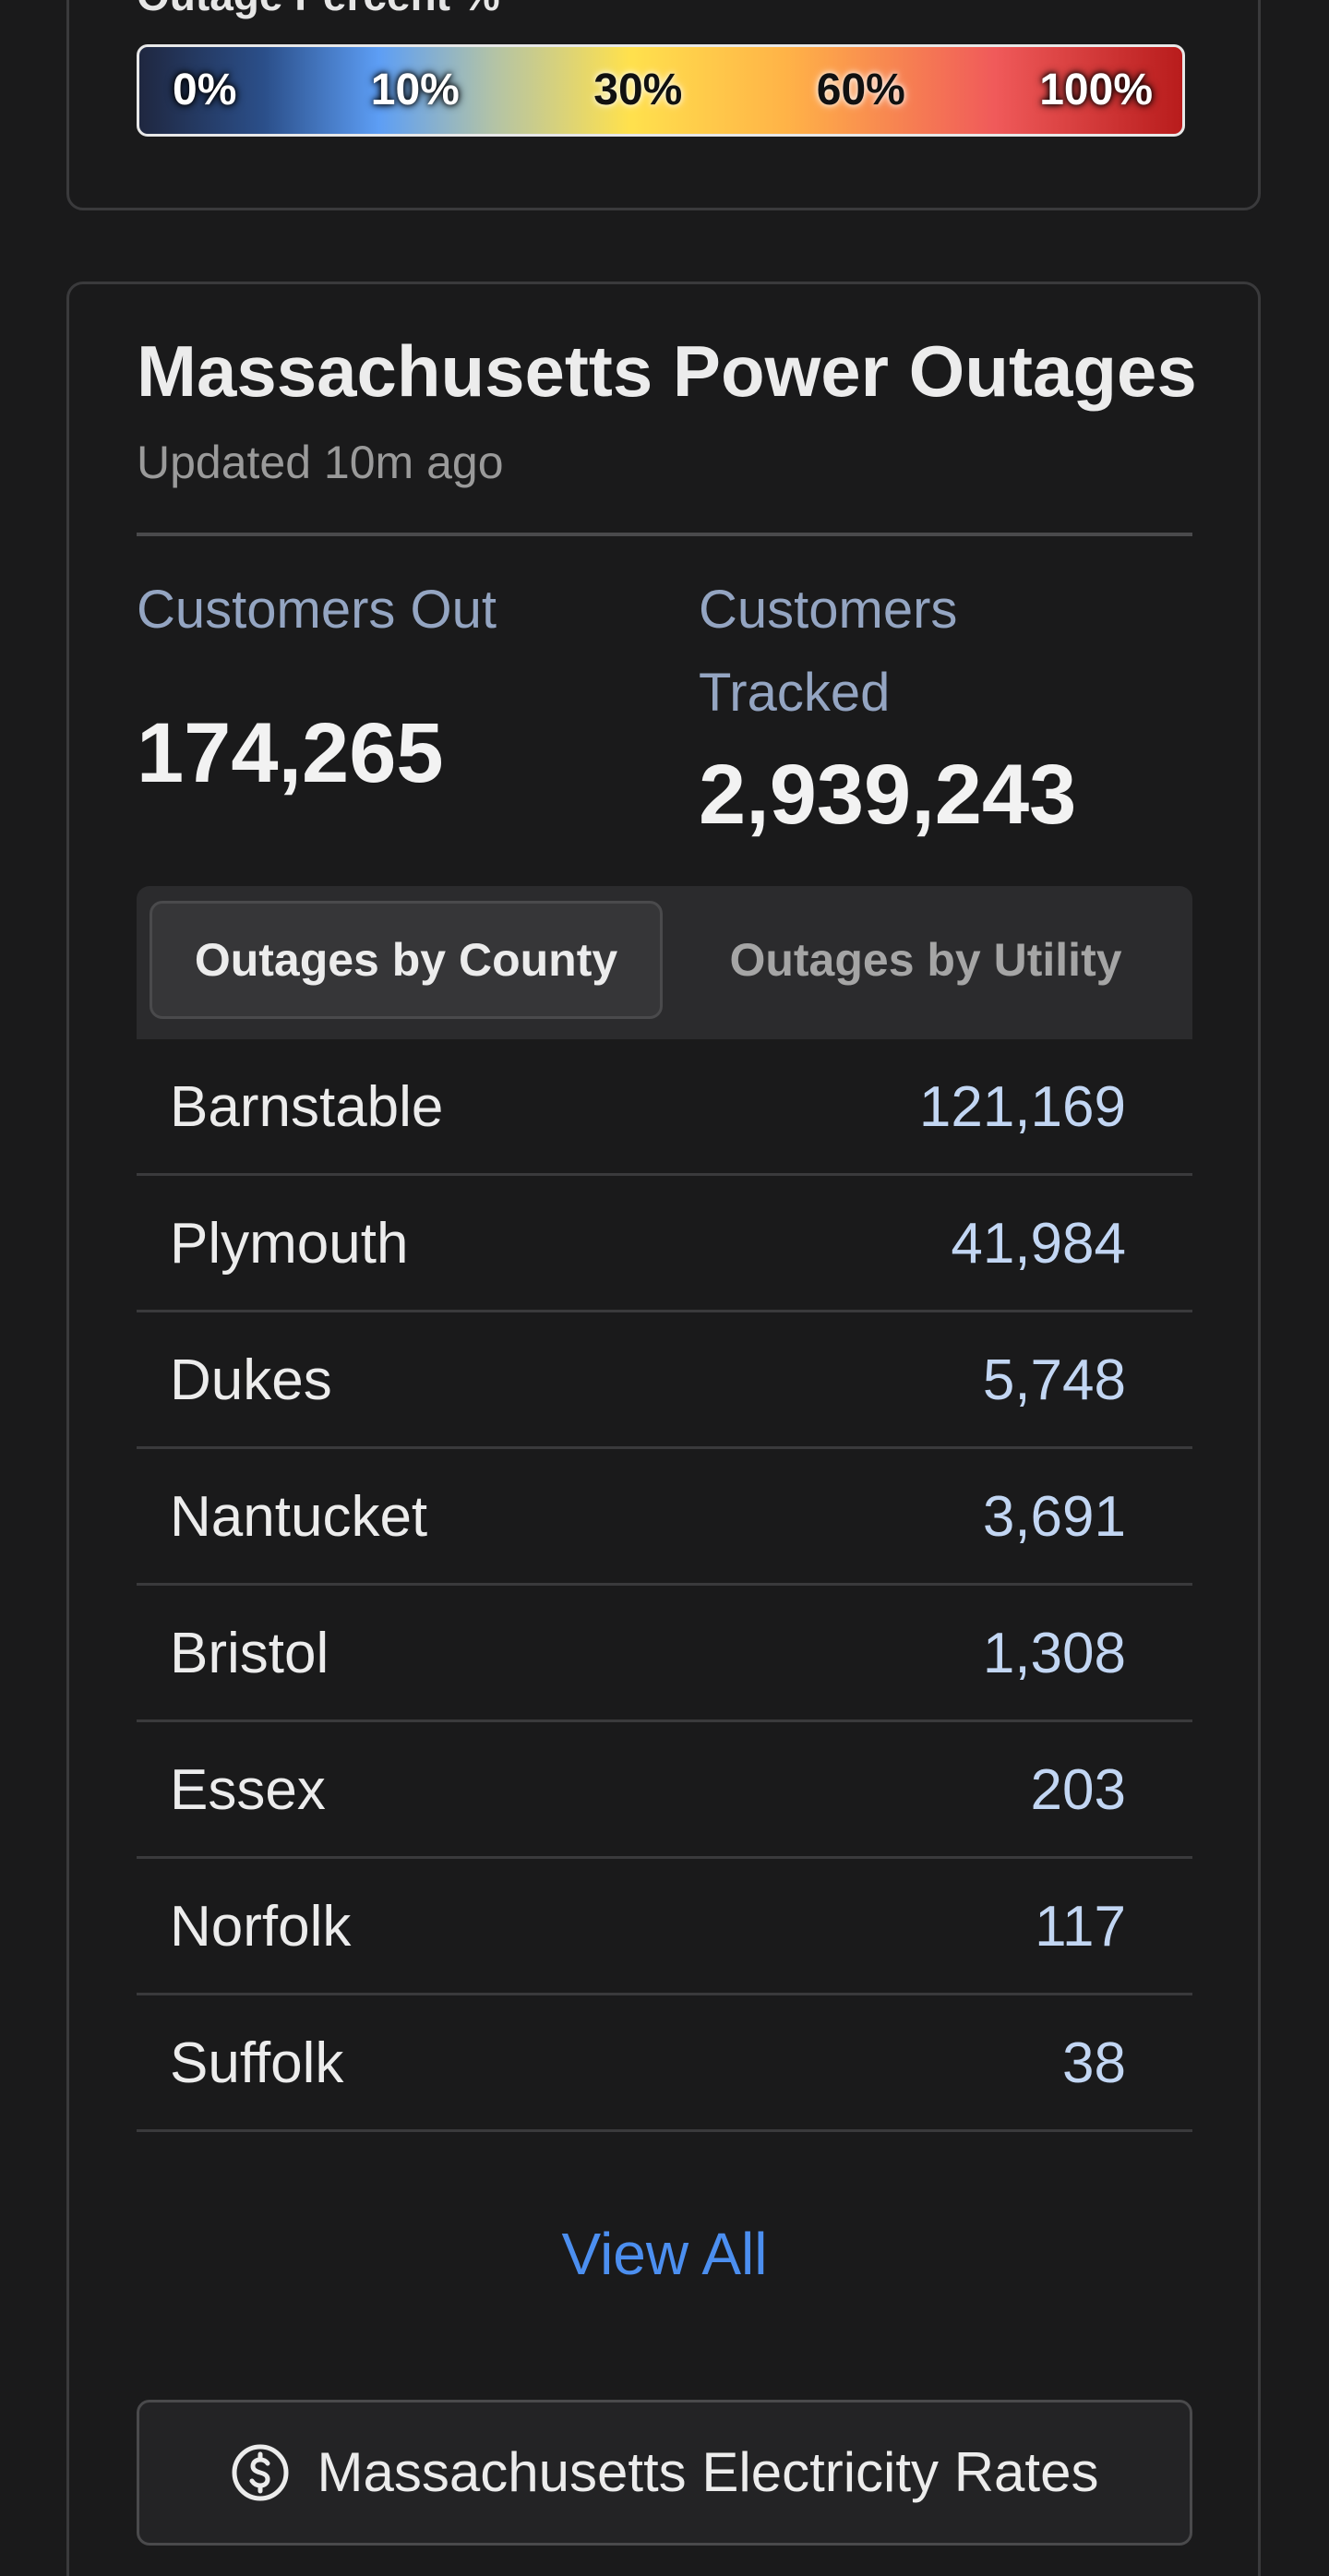 This screenshot has height=2576, width=1329. Describe the element at coordinates (638, 90) in the screenshot. I see `legend-label-30: 30%` at that location.